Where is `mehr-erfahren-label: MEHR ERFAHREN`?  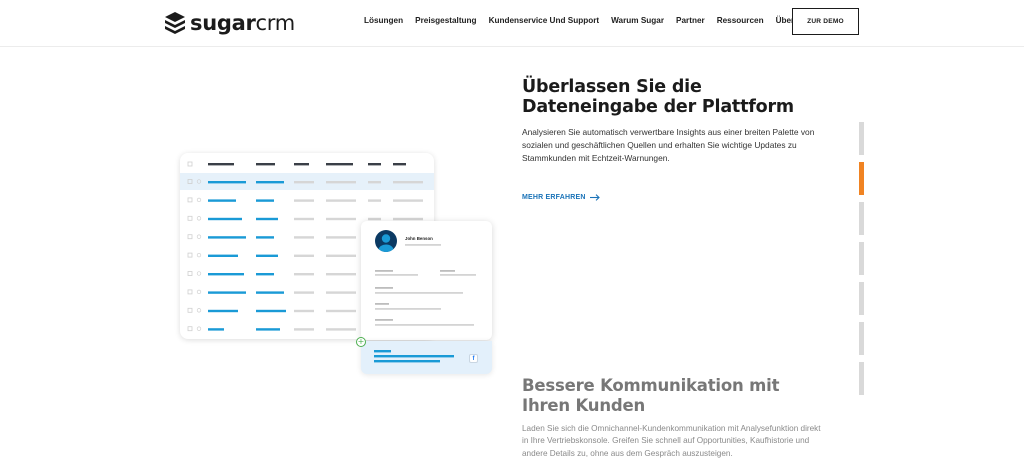 mehr-erfahren-label: MEHR ERFAHREN is located at coordinates (554, 197).